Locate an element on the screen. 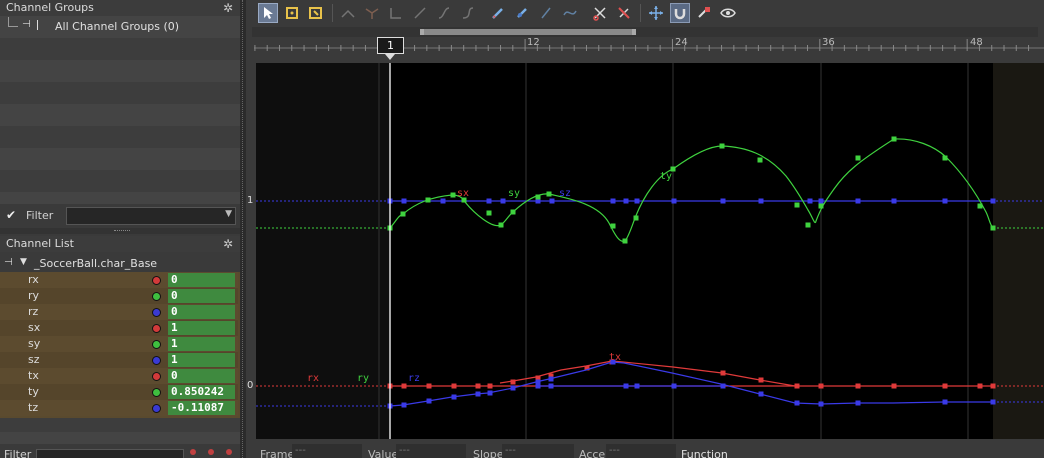  group-item-all: ⊣ All Channel Groups (0) is located at coordinates (120, 26).